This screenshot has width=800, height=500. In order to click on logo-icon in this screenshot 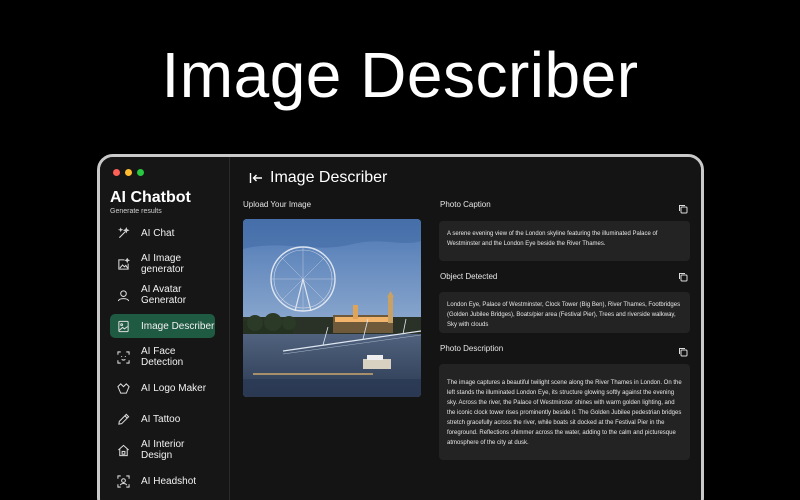, I will do `click(123, 388)`.